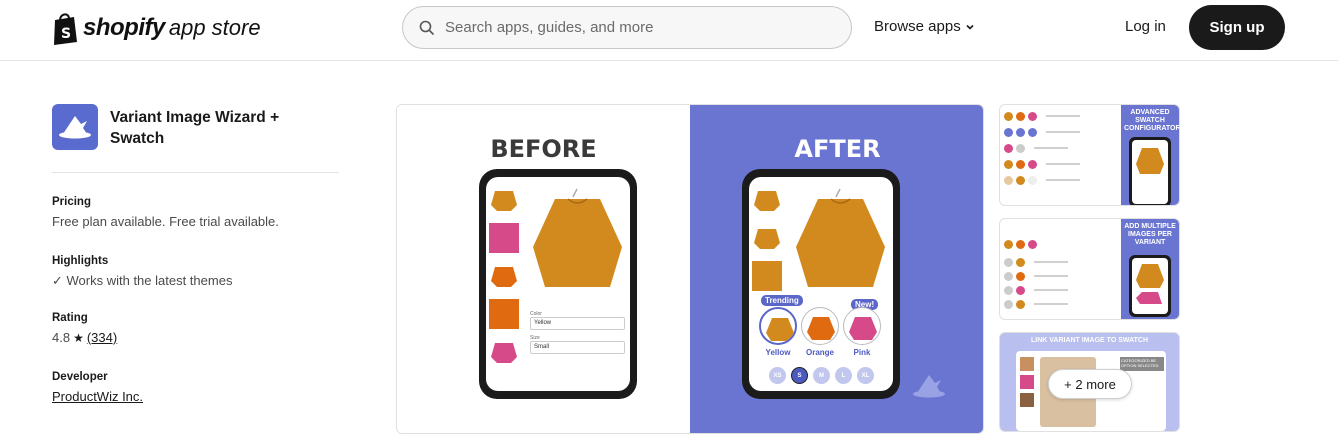 The image size is (1338, 434). Describe the element at coordinates (1142, 364) in the screenshot. I see `thumbnail-3-badge: CATEGORIZED BE OPTION SELECTED` at that location.